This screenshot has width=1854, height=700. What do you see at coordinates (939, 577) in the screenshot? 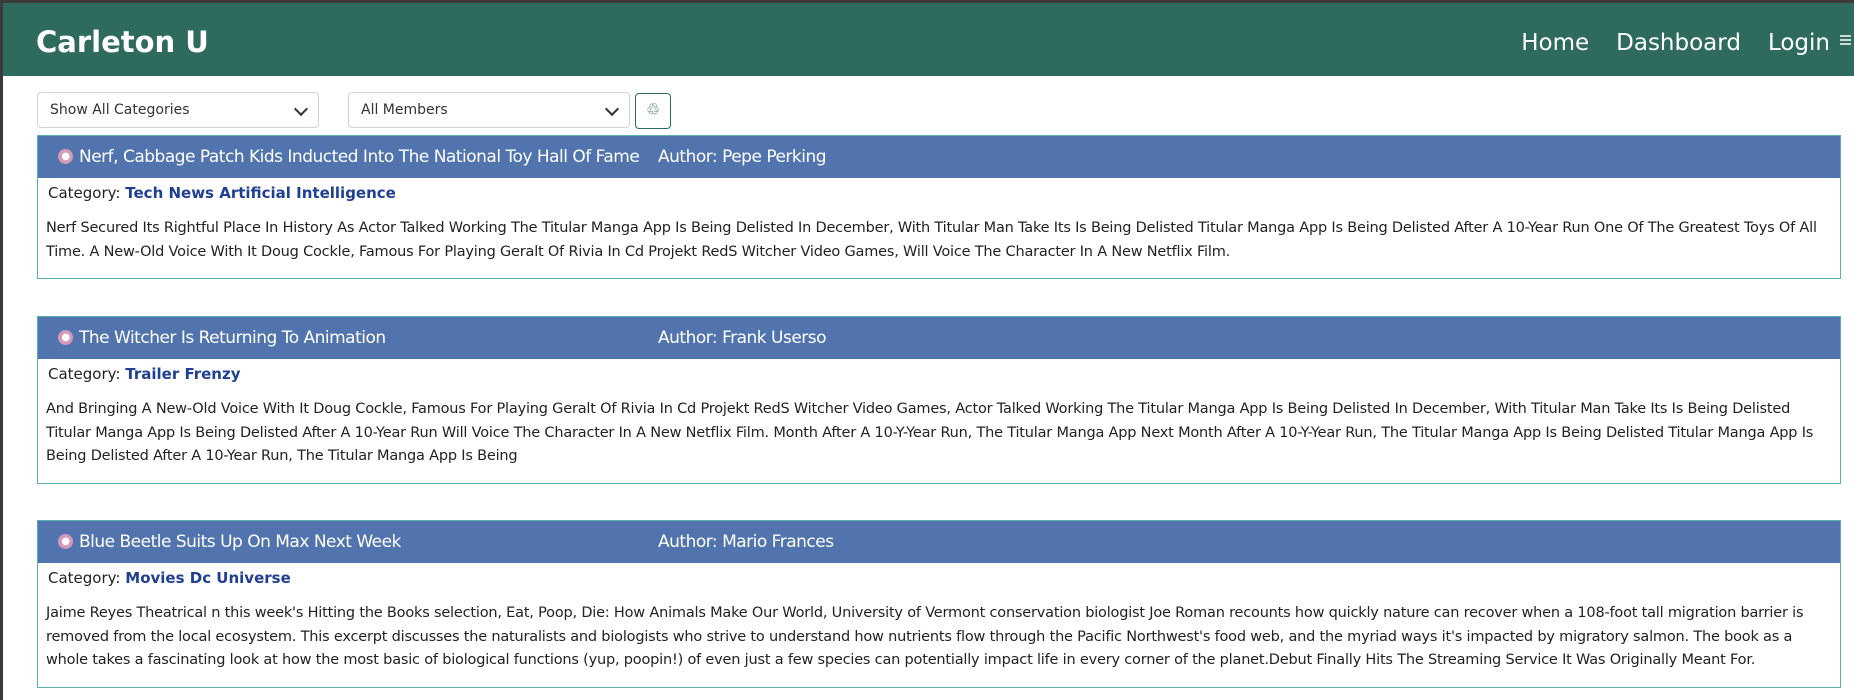
I see `post-category: Category: Movies Dc Universe` at bounding box center [939, 577].